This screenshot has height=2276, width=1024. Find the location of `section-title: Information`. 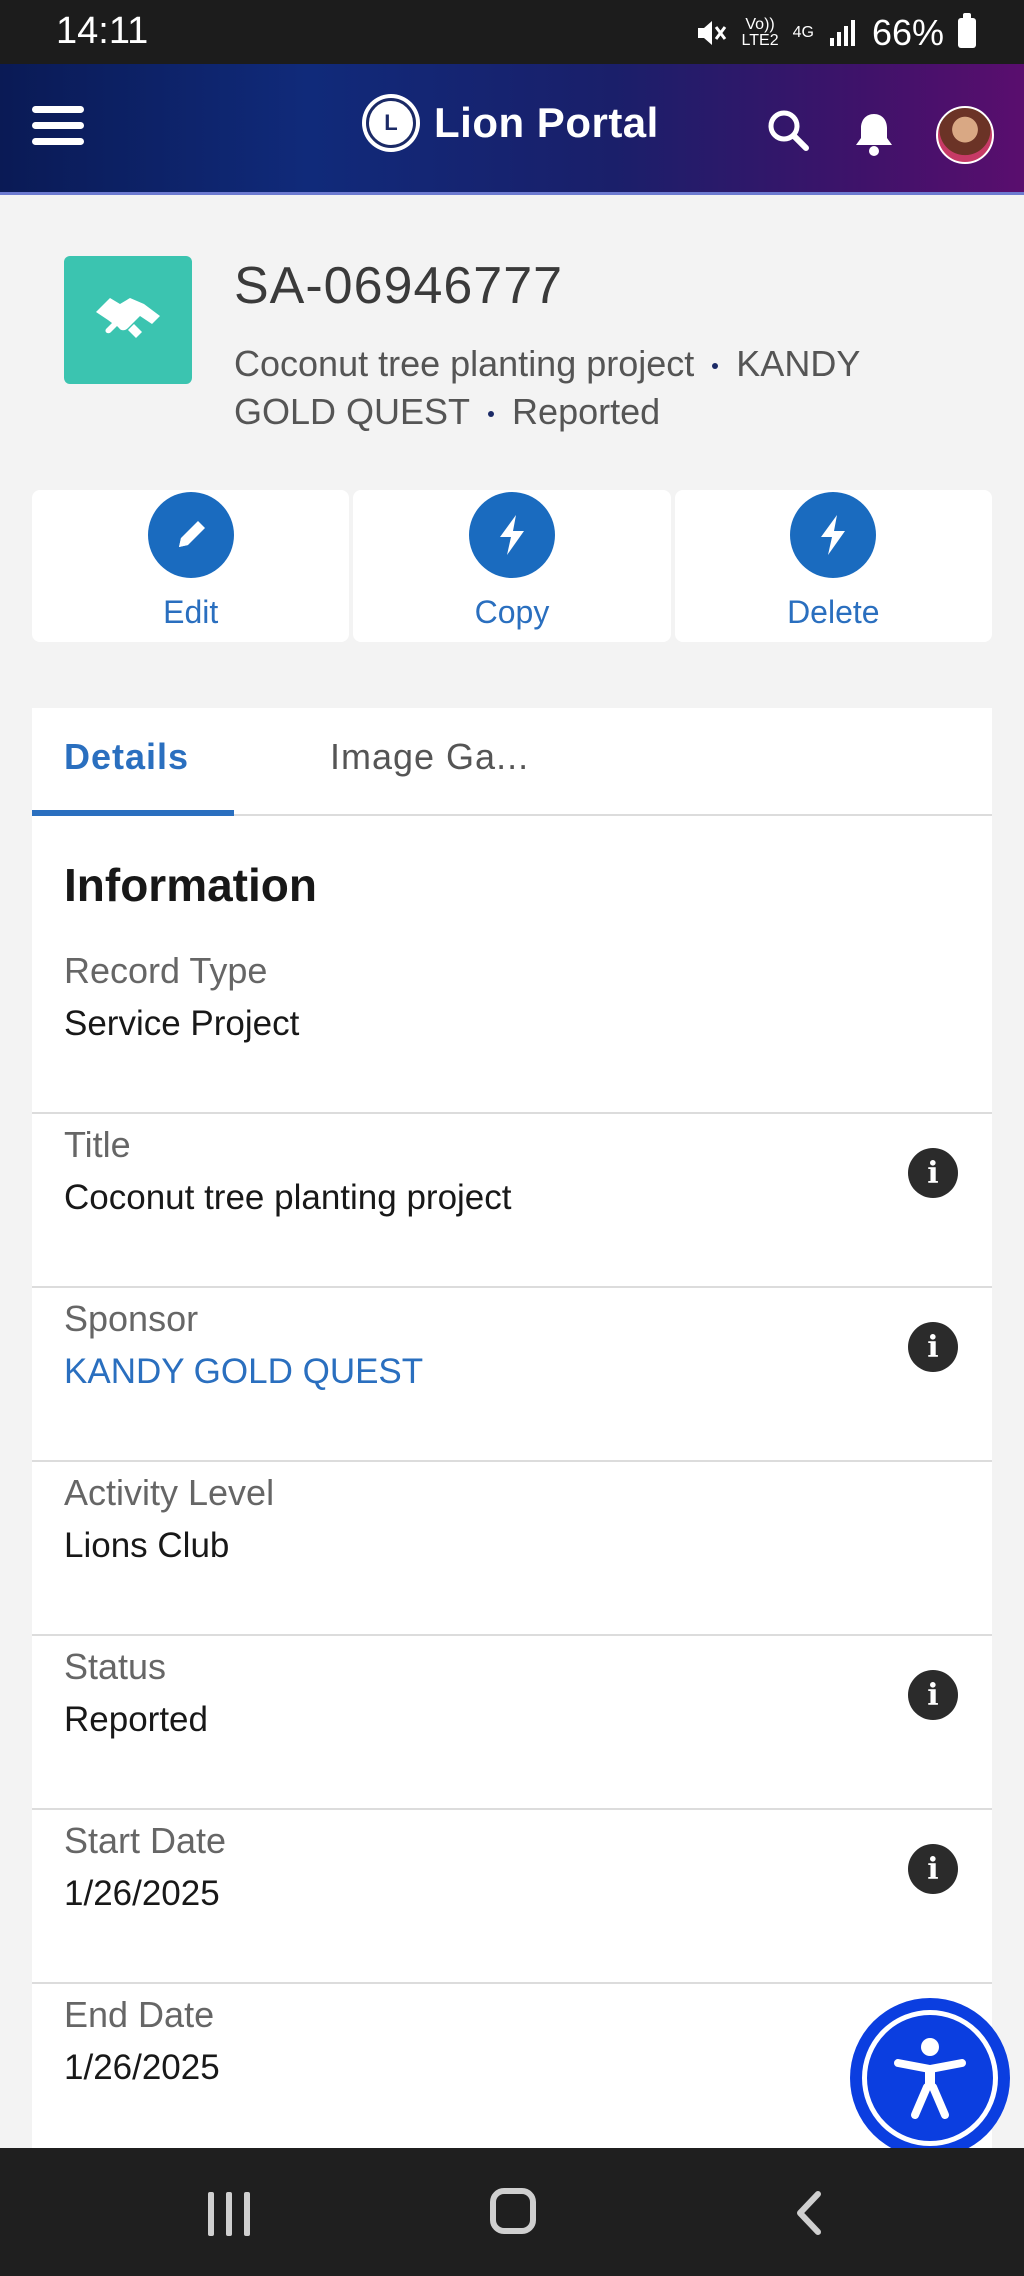

section-title: Information is located at coordinates (190, 885).